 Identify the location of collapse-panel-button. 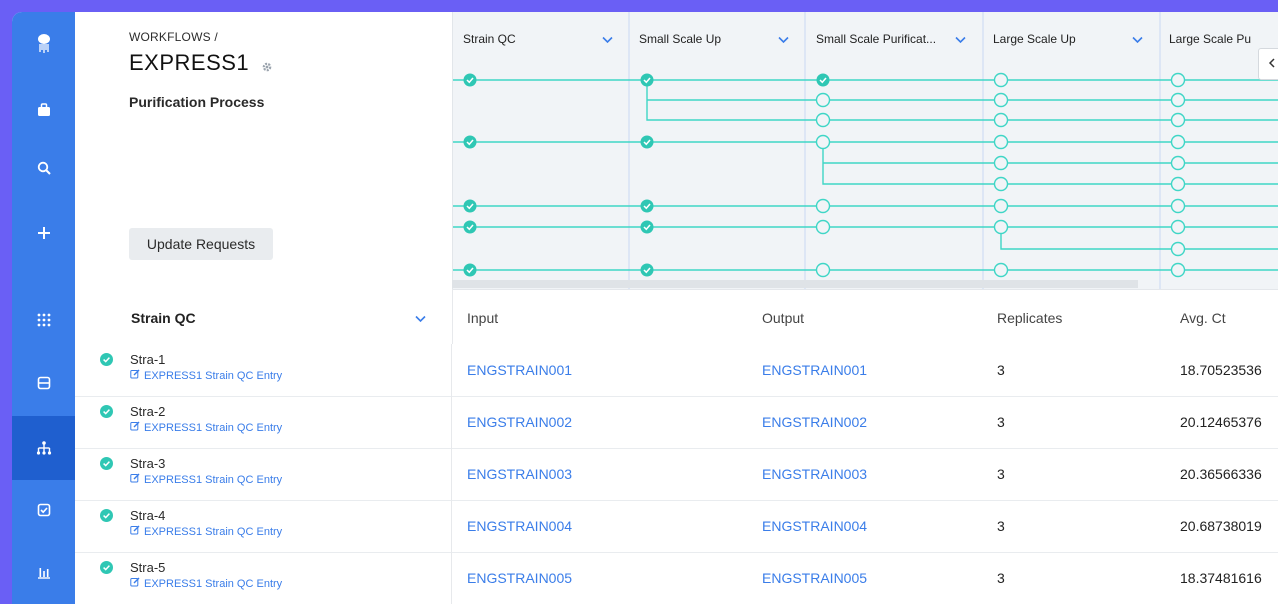
(1268, 64).